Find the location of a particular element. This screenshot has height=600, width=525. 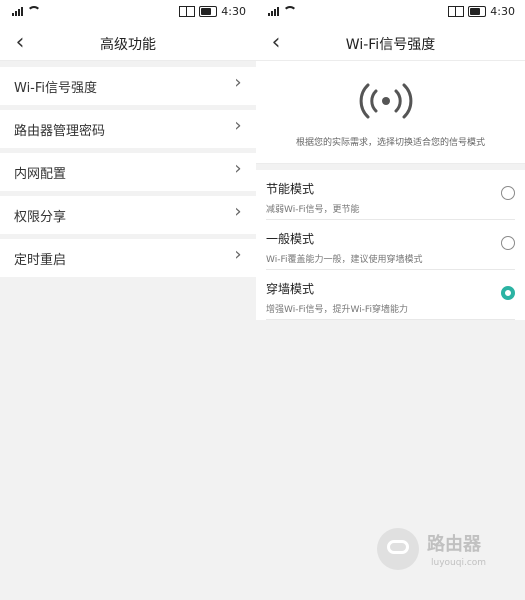

page-title: Wi-Fi信号强度 is located at coordinates (390, 45).